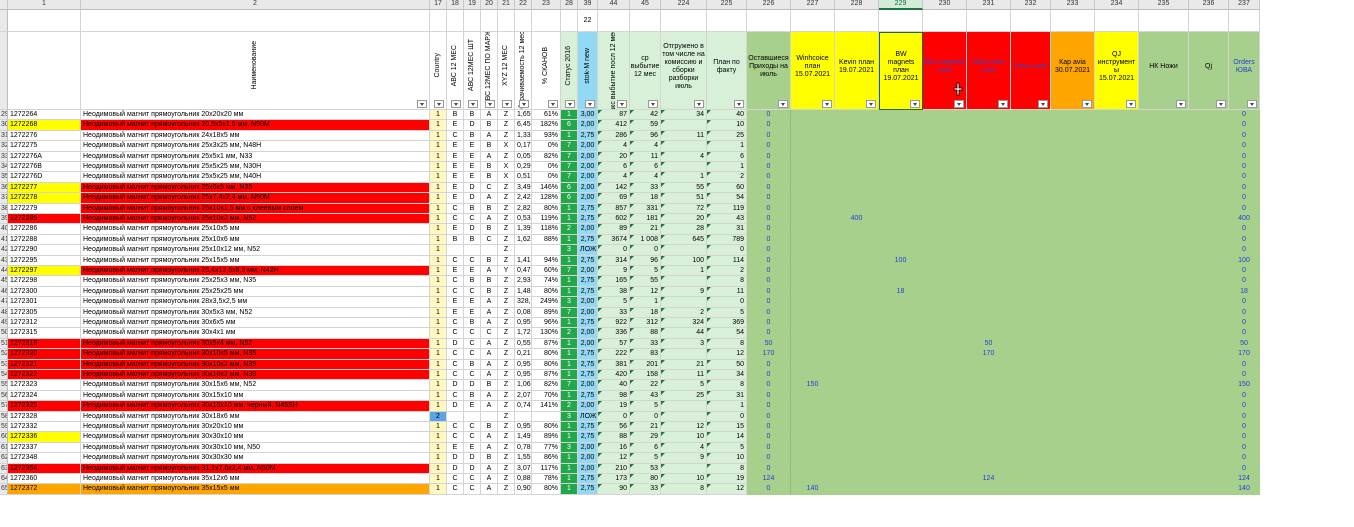 Image resolution: width=1354 pixels, height=527 pixels. What do you see at coordinates (1244, 385) in the screenshot?
I see `cell-237: 150` at bounding box center [1244, 385].